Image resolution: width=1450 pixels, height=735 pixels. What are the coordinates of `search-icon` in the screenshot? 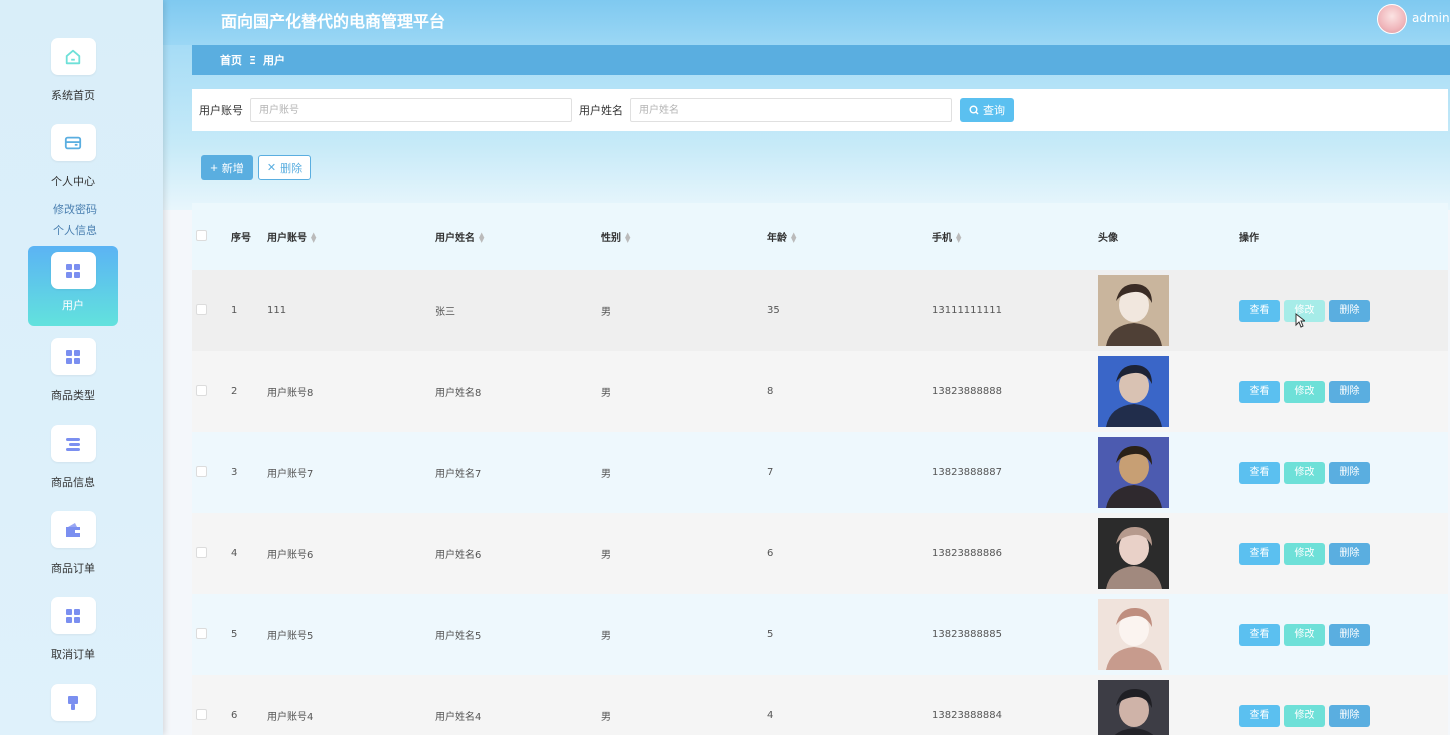 It's located at (974, 110).